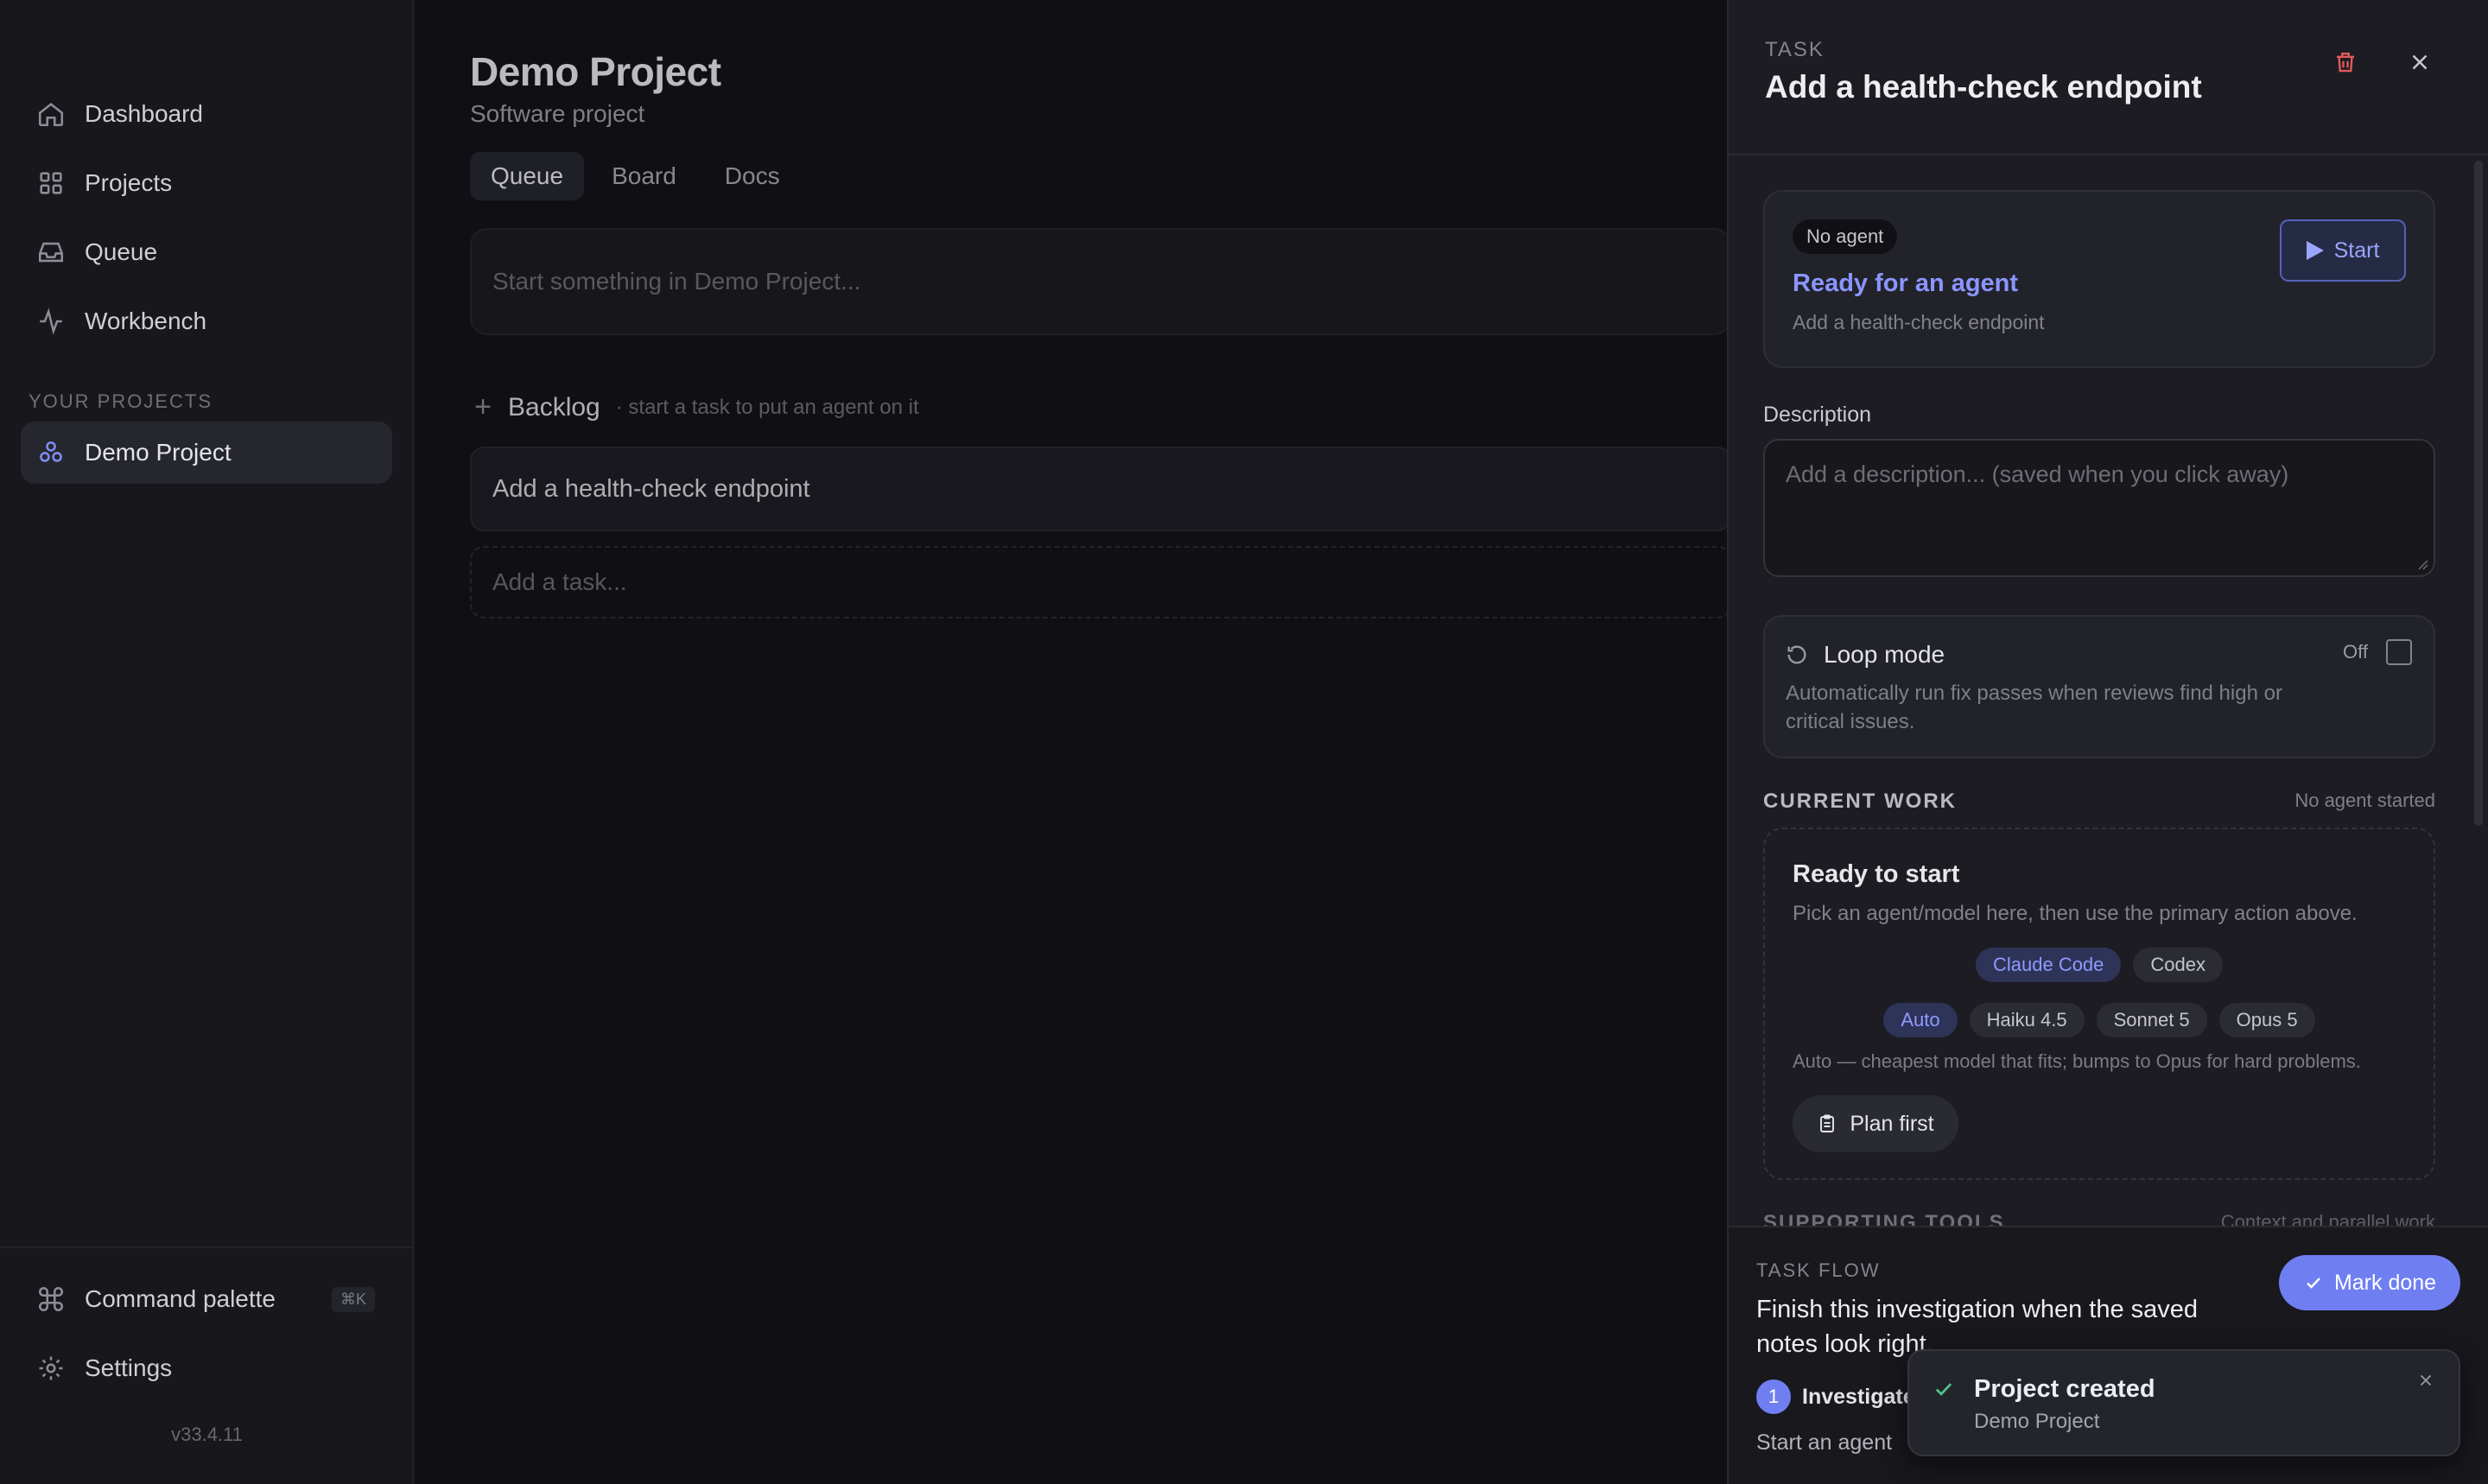 This screenshot has height=1484, width=2488. What do you see at coordinates (51, 321) in the screenshot?
I see `activity-icon` at bounding box center [51, 321].